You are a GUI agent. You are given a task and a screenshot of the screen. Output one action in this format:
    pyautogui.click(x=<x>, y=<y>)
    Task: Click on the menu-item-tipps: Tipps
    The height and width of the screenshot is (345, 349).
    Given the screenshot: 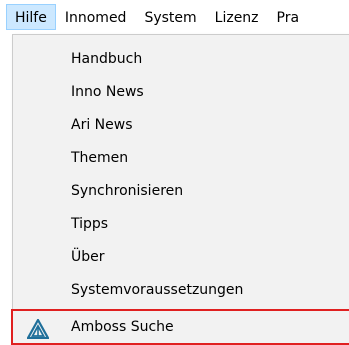 What is the action you would take?
    pyautogui.click(x=181, y=224)
    